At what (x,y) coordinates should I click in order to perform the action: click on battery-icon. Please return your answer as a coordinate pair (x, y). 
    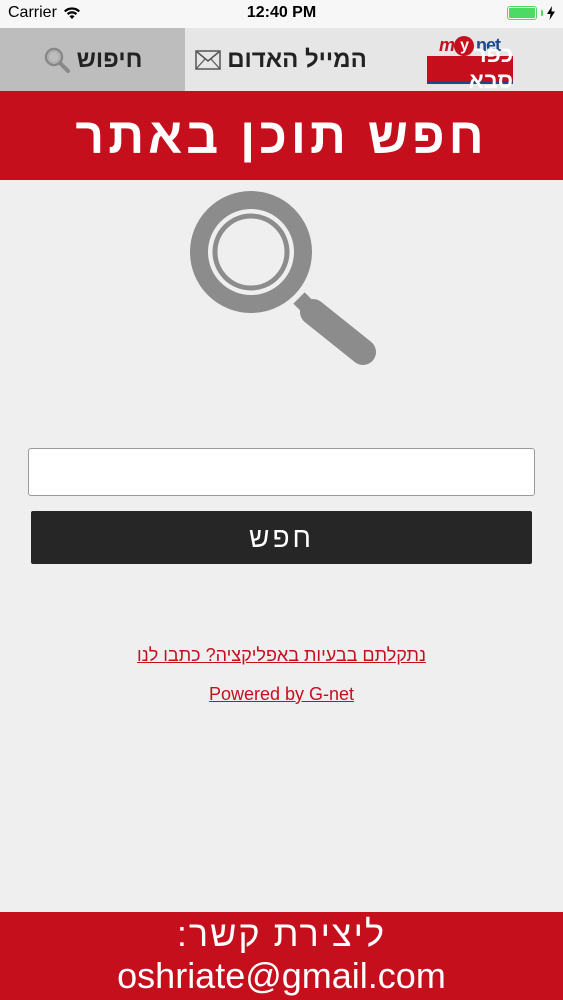
    Looking at the image, I should click on (522, 13).